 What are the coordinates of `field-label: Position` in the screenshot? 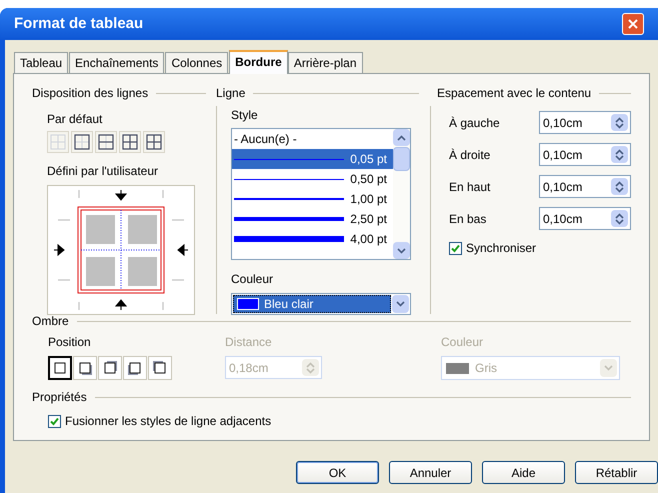 It's located at (70, 342).